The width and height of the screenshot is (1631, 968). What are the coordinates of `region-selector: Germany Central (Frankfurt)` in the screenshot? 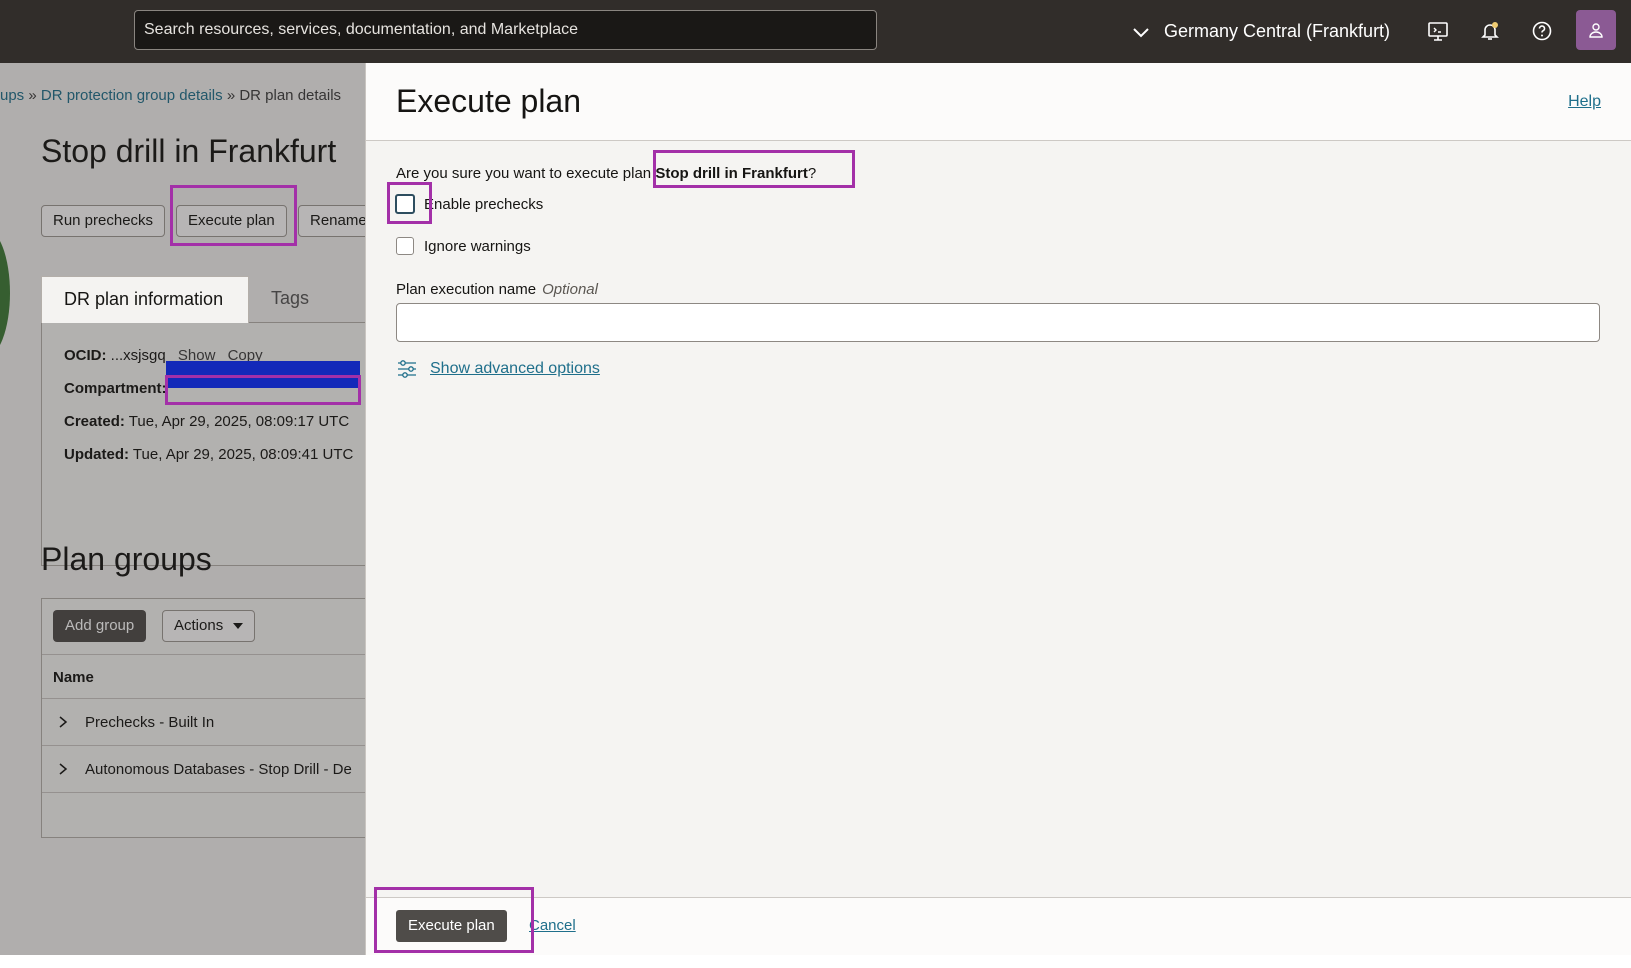 It's located at (1260, 31).